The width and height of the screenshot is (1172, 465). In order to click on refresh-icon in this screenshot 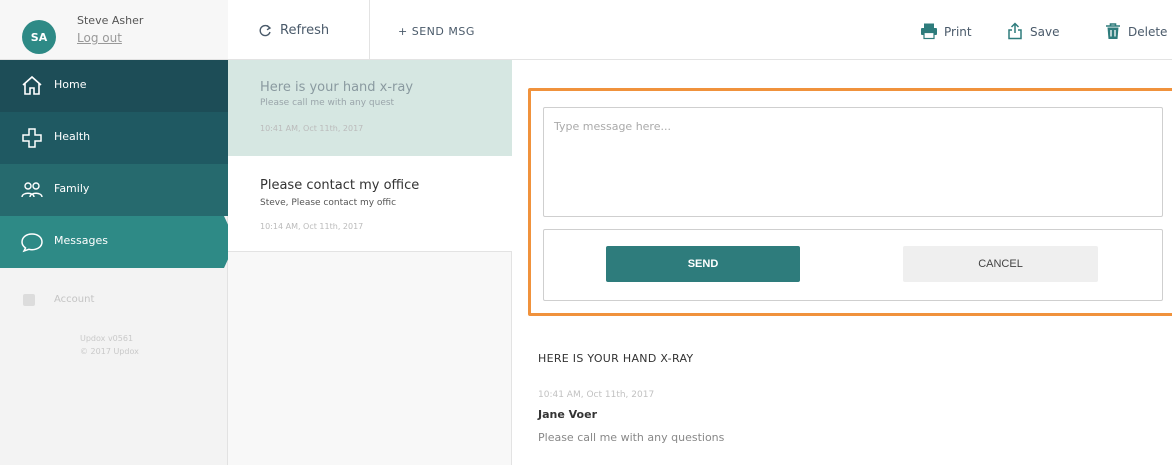, I will do `click(265, 30)`.